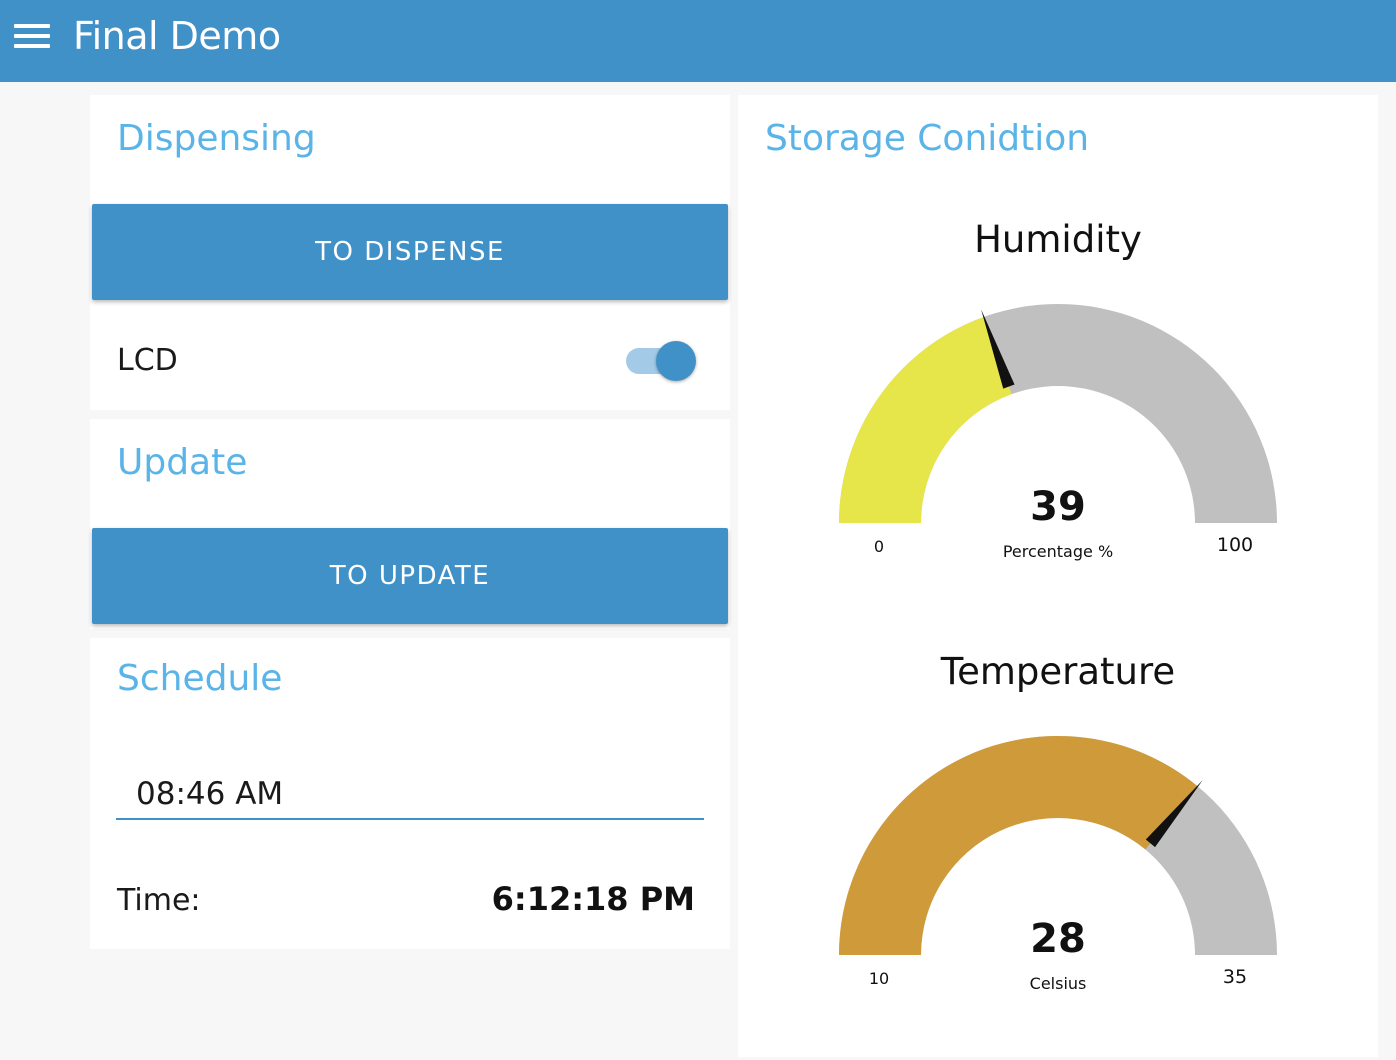  I want to click on time-label: Time:, so click(159, 900).